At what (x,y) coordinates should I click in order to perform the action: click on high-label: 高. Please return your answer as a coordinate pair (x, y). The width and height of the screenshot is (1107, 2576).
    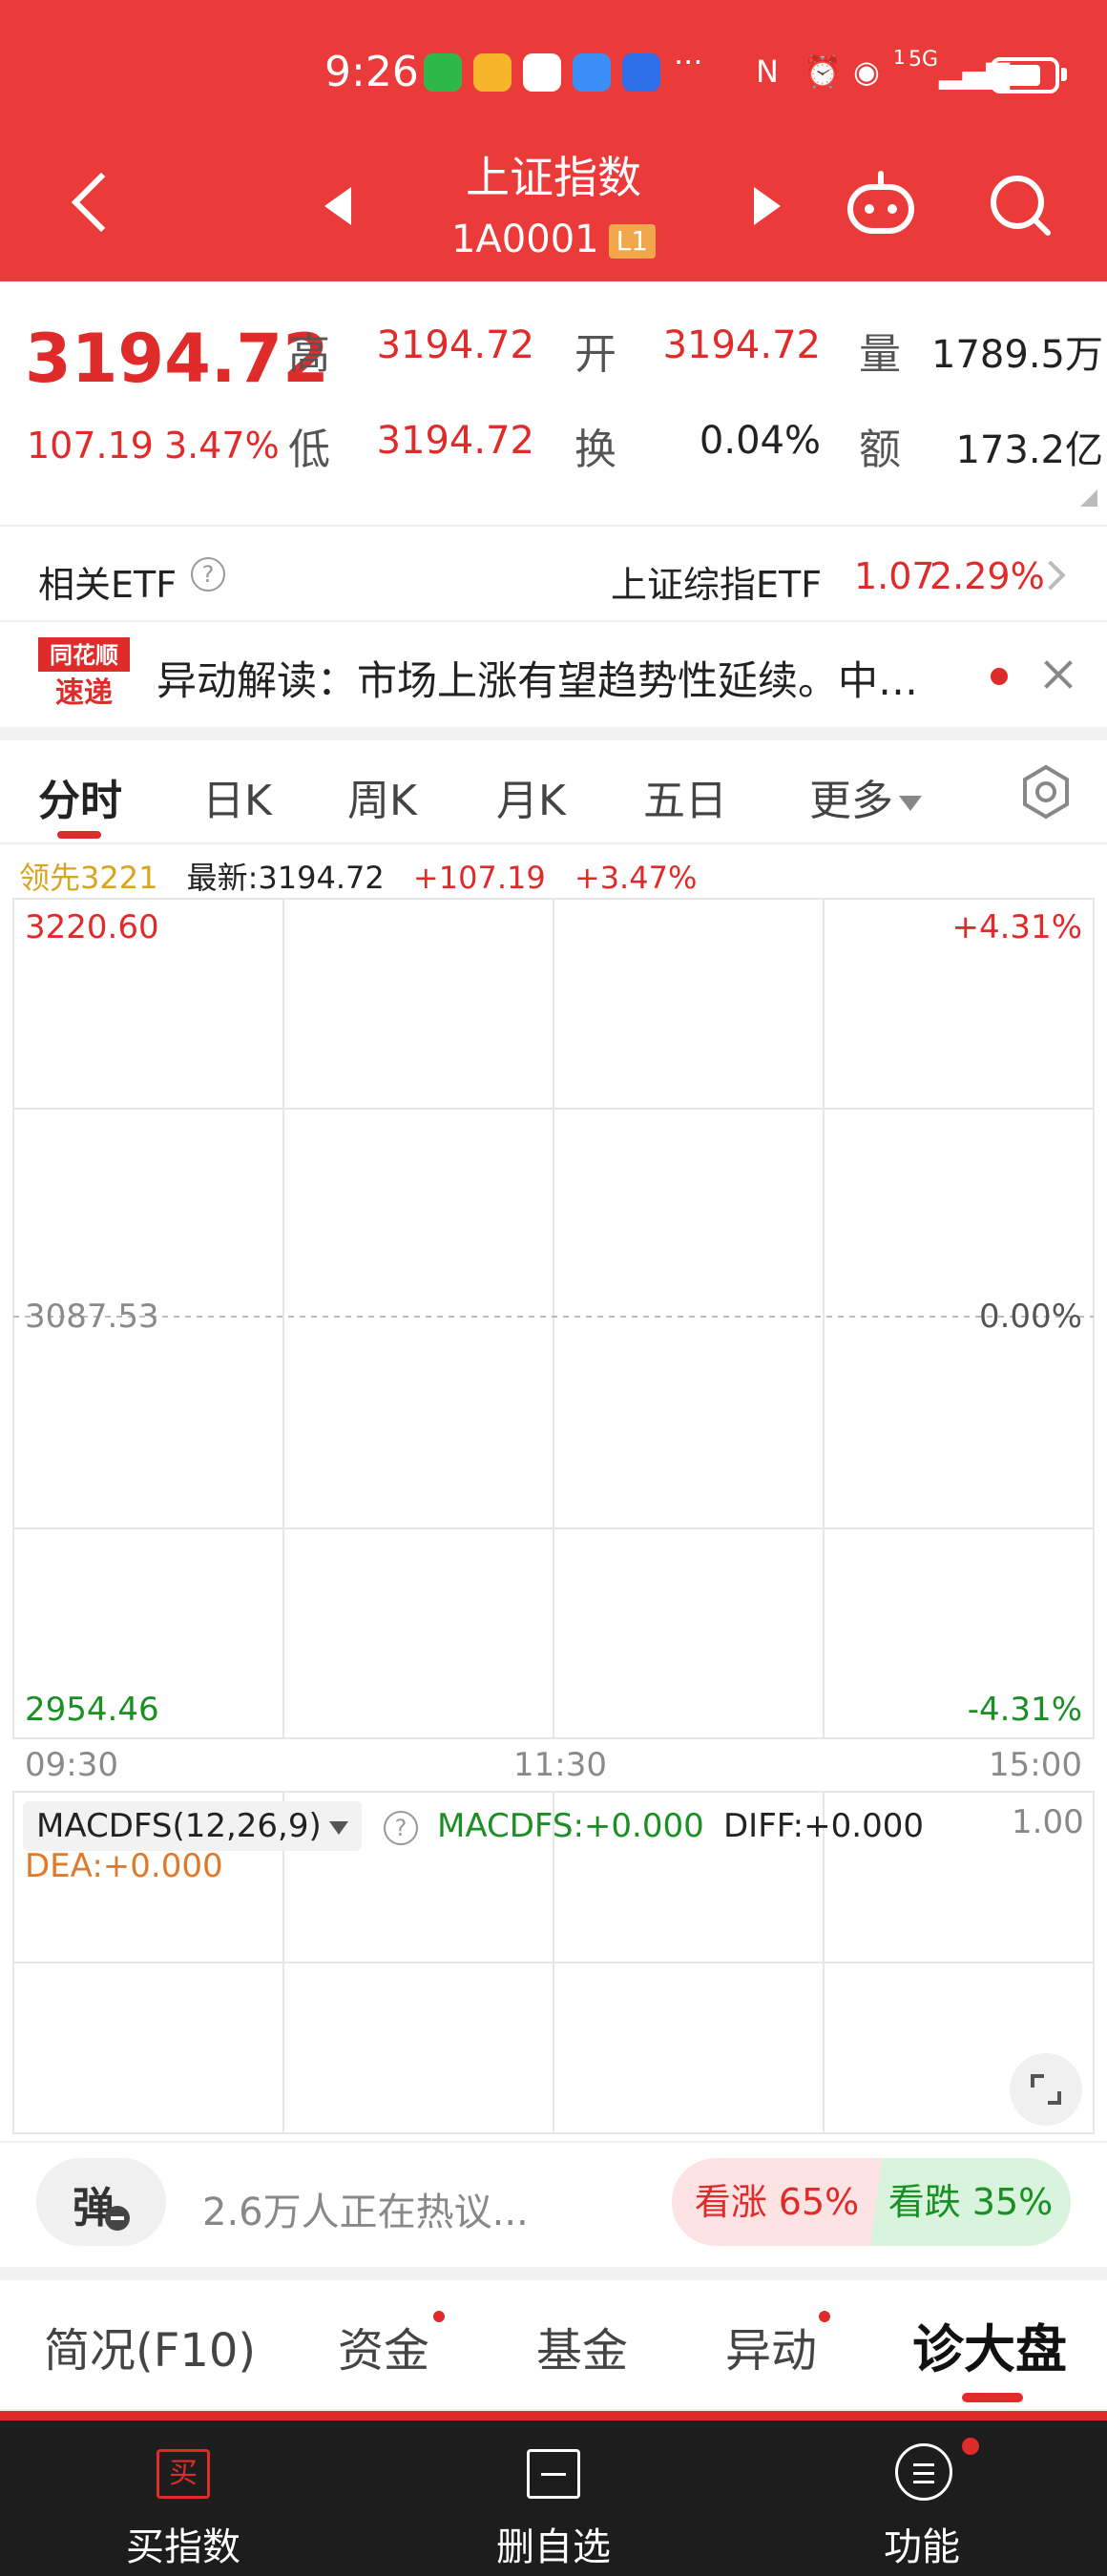
    Looking at the image, I should click on (309, 354).